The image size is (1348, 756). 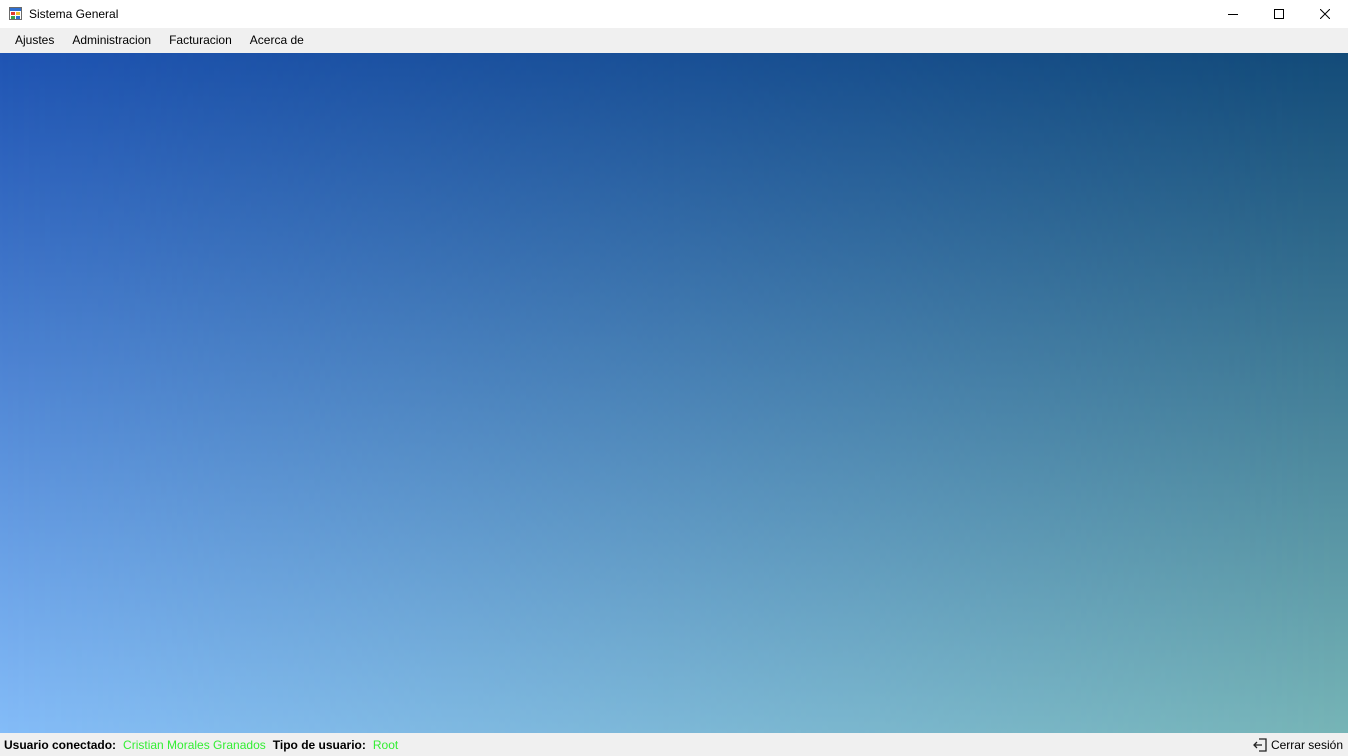 What do you see at coordinates (1260, 744) in the screenshot?
I see `logout-icon` at bounding box center [1260, 744].